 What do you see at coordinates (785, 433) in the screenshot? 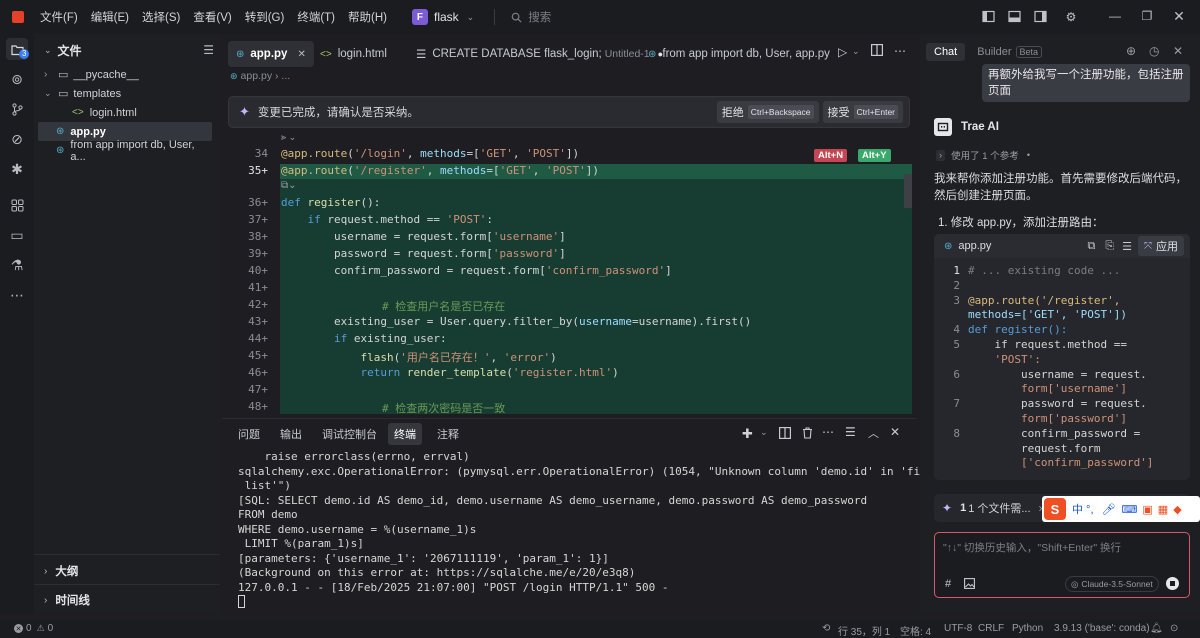
I see `split-terminal-icon` at bounding box center [785, 433].